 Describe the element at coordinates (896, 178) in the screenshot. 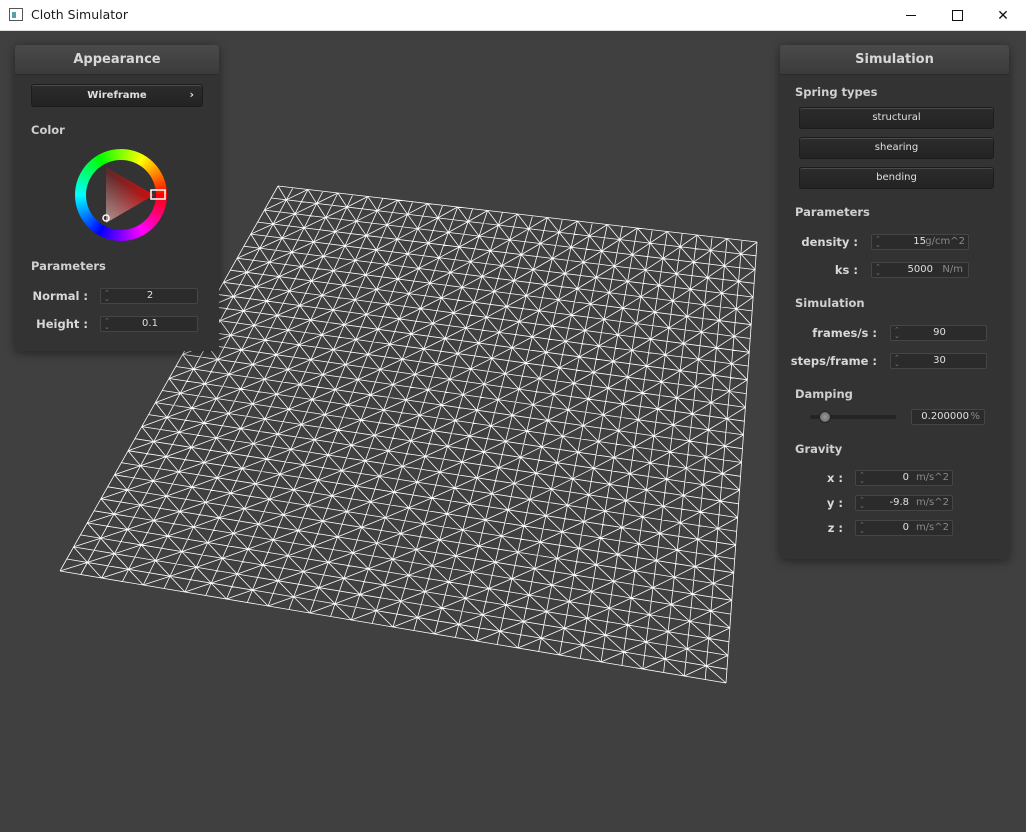

I see `bending-toggle: bending` at that location.